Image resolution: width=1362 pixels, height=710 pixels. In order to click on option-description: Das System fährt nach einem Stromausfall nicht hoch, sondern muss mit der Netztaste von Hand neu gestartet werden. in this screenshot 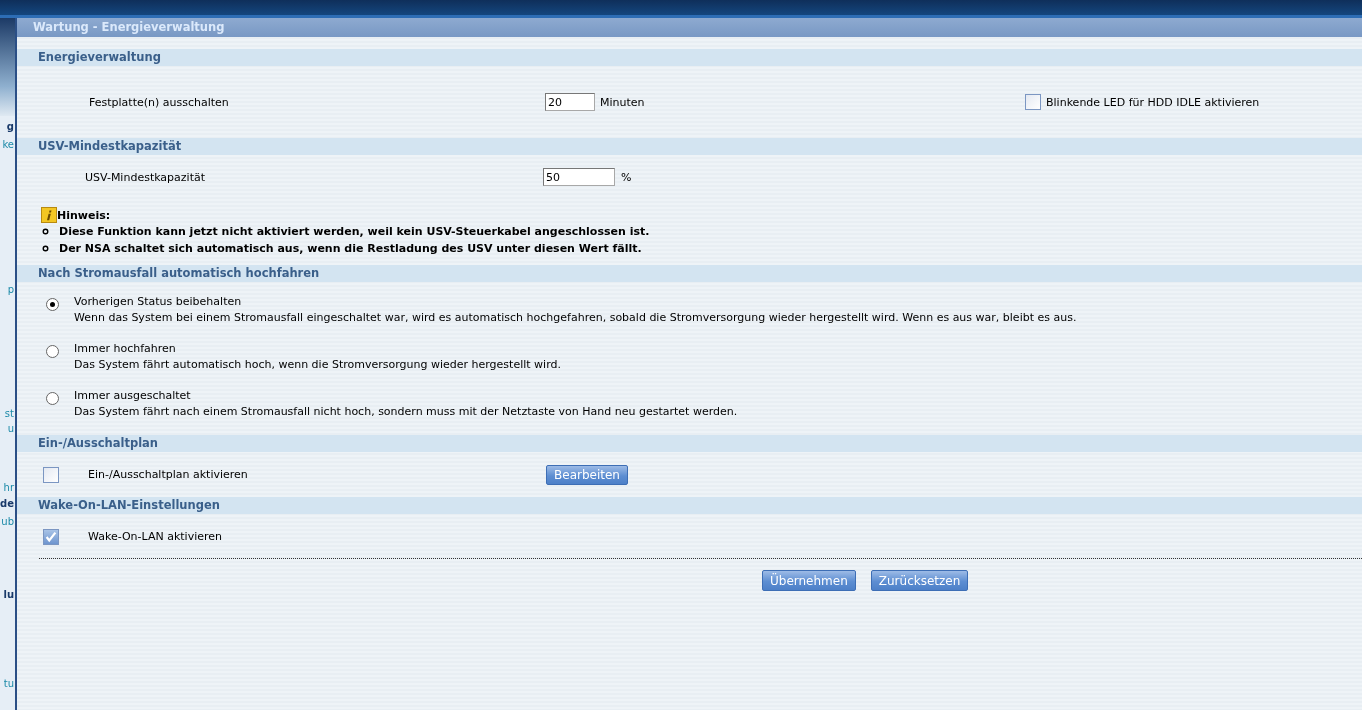, I will do `click(406, 412)`.